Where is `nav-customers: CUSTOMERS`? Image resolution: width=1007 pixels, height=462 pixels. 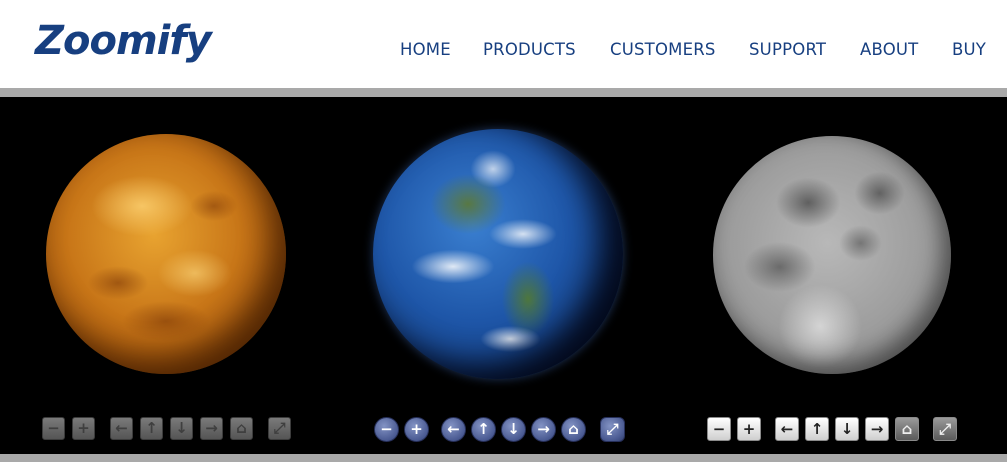 nav-customers: CUSTOMERS is located at coordinates (663, 49).